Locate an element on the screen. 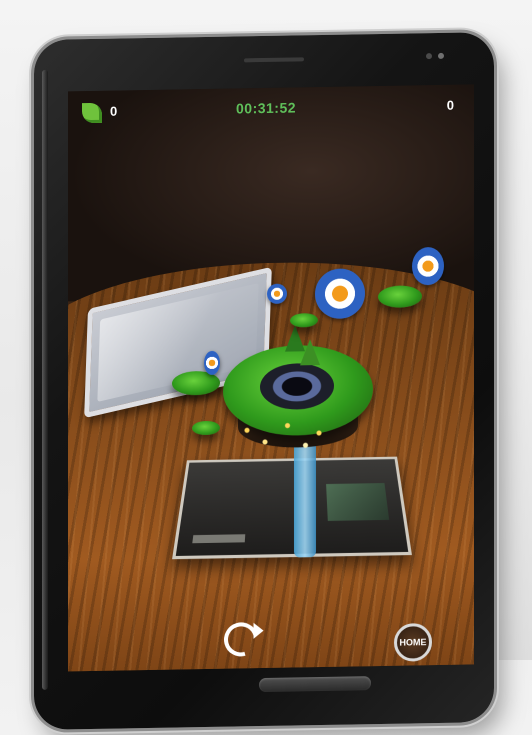 The height and width of the screenshot is (735, 532). gold-sparkles is located at coordinates (283, 437).